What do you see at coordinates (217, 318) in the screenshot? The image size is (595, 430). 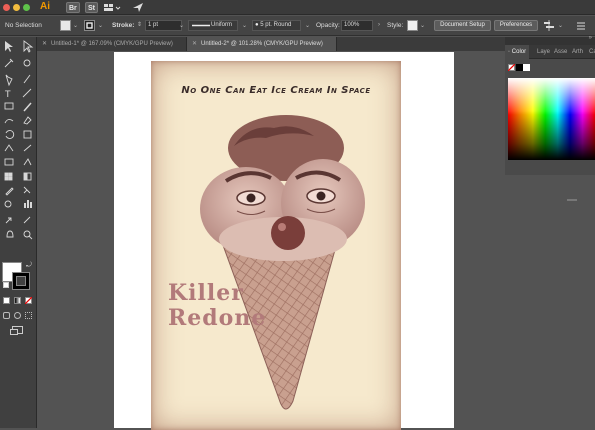 I see `headline-line-2: Redone` at bounding box center [217, 318].